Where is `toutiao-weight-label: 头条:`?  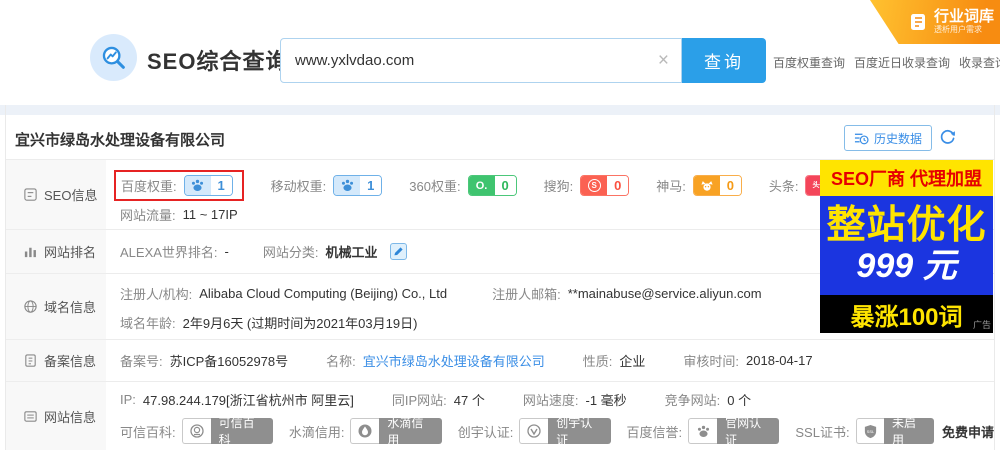
toutiao-weight-label: 头条: is located at coordinates (783, 186).